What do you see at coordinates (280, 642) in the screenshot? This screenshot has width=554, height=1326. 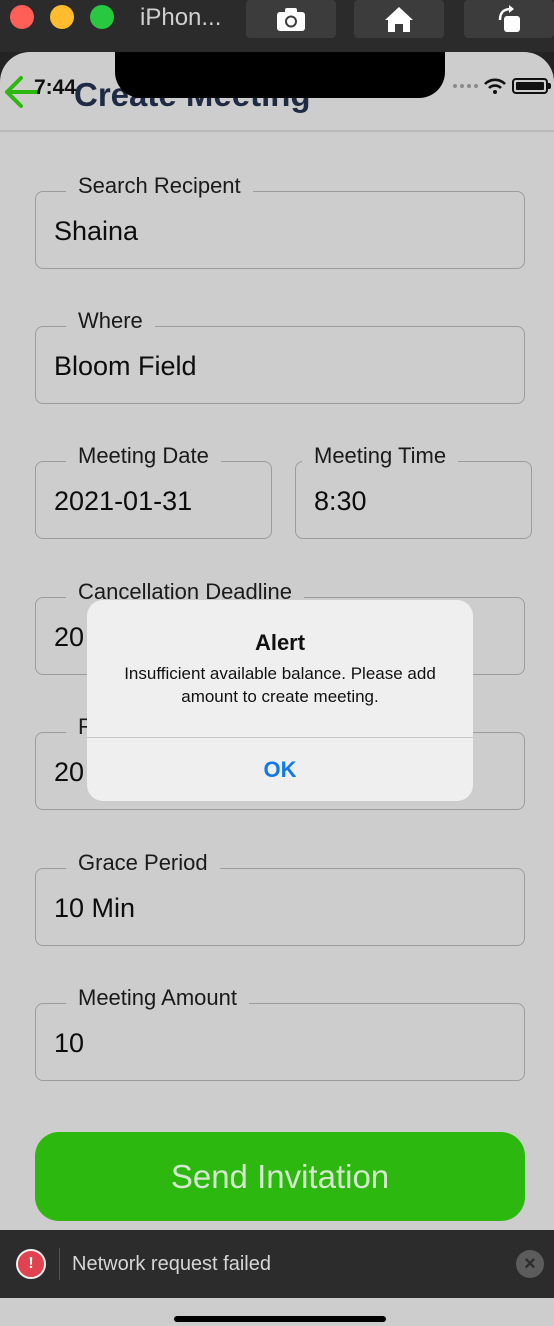 I see `alert-title: Alert` at bounding box center [280, 642].